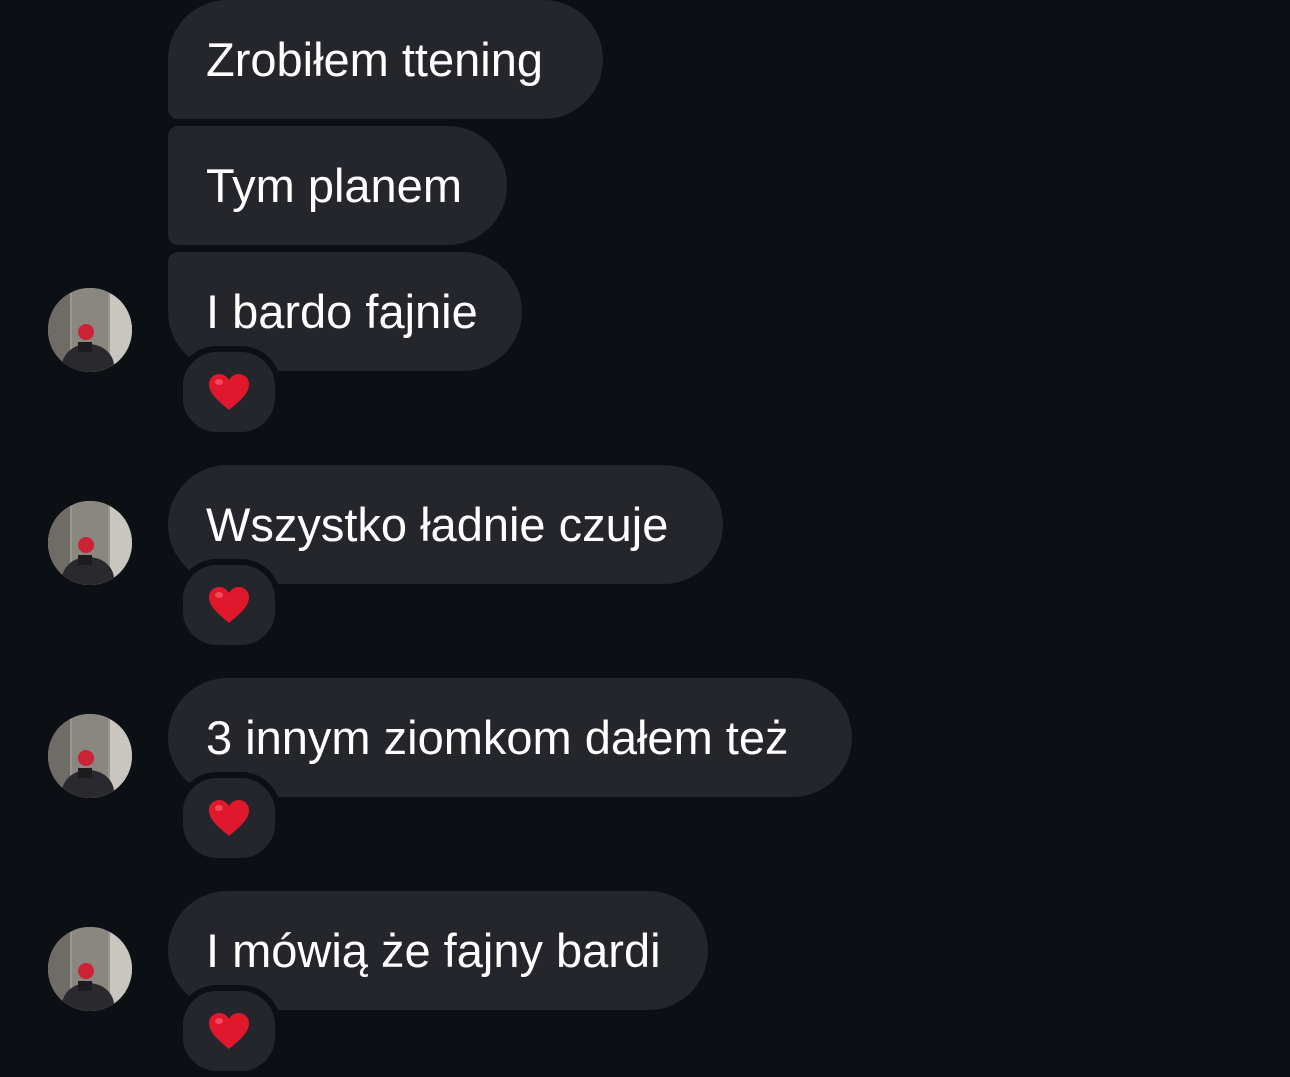 This screenshot has width=1290, height=1077. What do you see at coordinates (497, 737) in the screenshot?
I see `message-text: 3 innym ziomkom dałem też` at bounding box center [497, 737].